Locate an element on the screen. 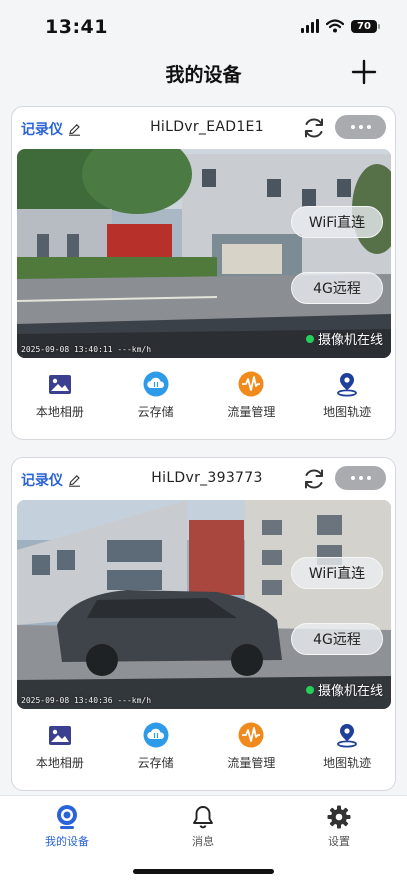 This screenshot has width=407, height=883. status-bar: 13:41 70 is located at coordinates (203, 25).